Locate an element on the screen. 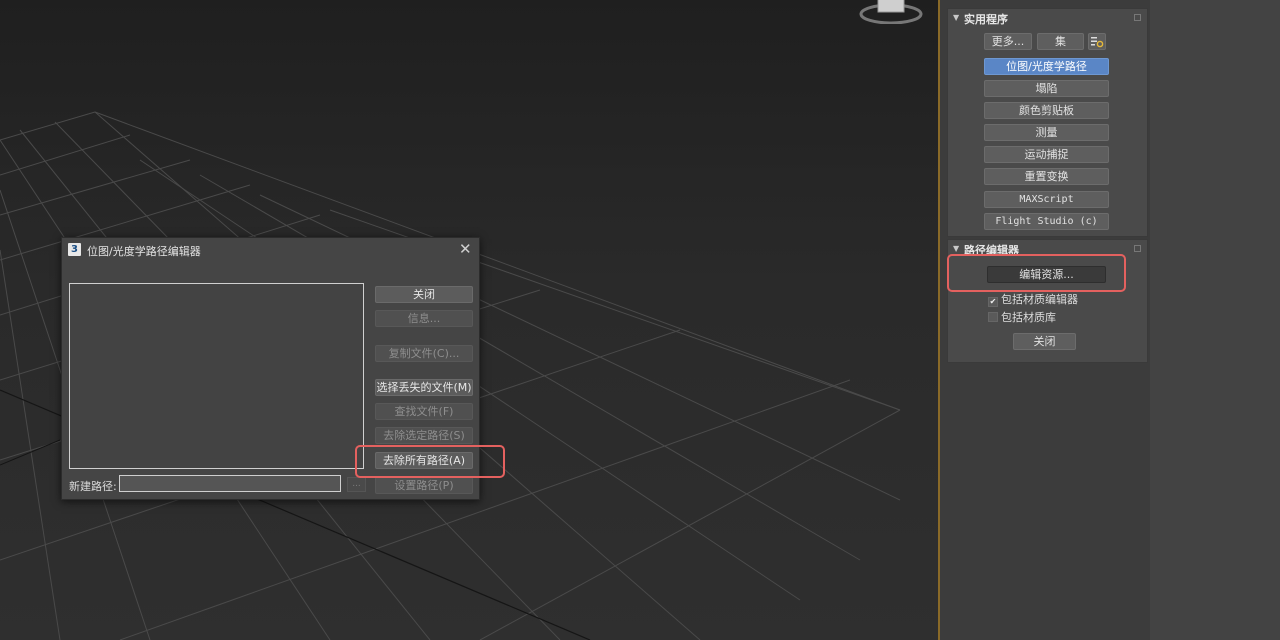 The height and width of the screenshot is (640, 1280). utility-bitmap-photometric-paths: 位图/光度学路径 is located at coordinates (1046, 66).